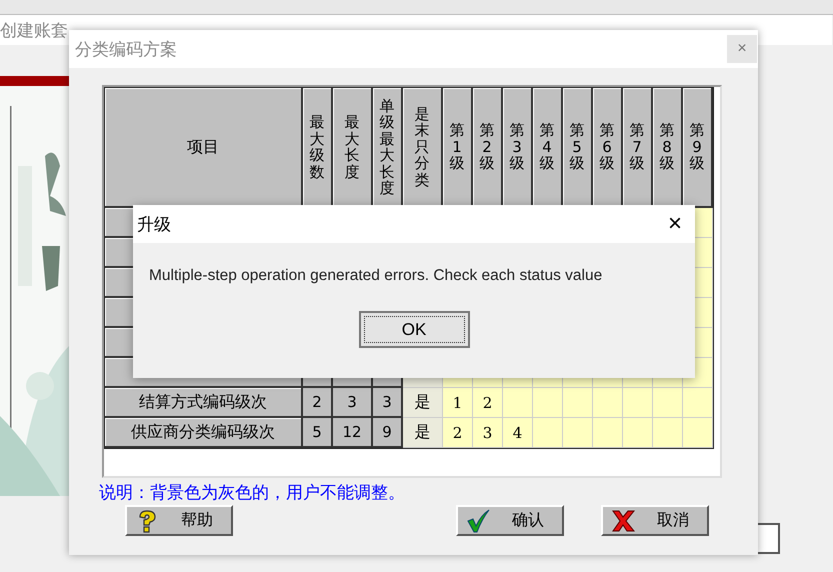  Describe the element at coordinates (510, 520) in the screenshot. I see `dialog-button: 确认` at that location.